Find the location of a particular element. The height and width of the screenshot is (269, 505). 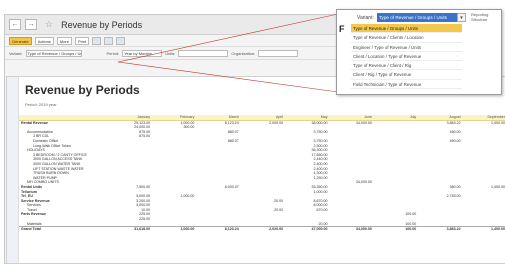

title-bar: ← → ☆ Revenue by Periods is located at coordinates (174, 25).